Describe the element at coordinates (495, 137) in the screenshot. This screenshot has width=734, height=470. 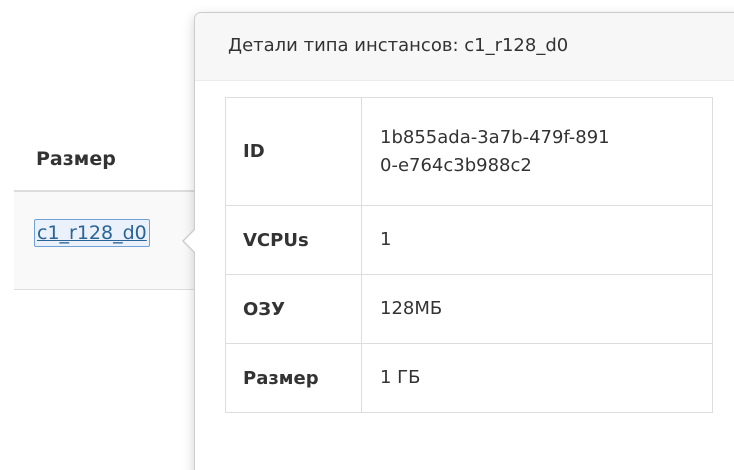
I see `id-value-line-1: 1b855ada-3a7b-479f-891` at that location.